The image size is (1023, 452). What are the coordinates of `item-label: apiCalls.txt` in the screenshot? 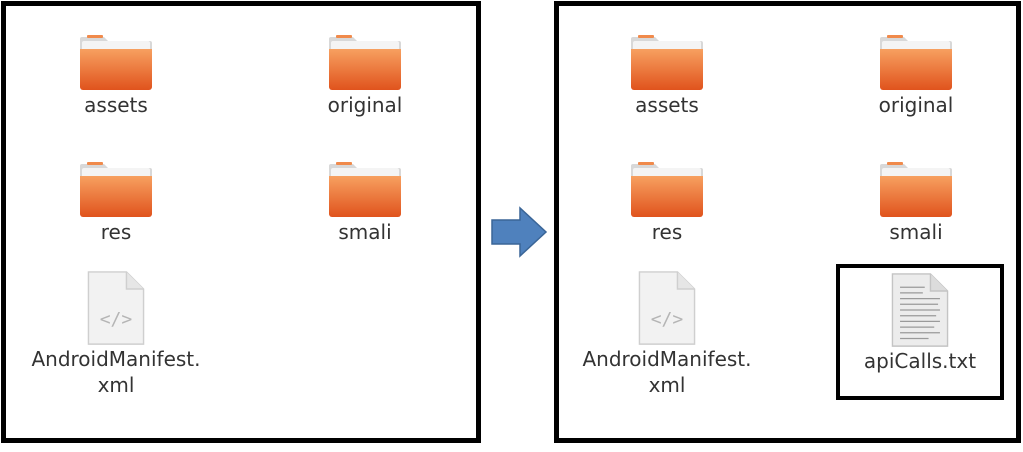 It's located at (920, 361).